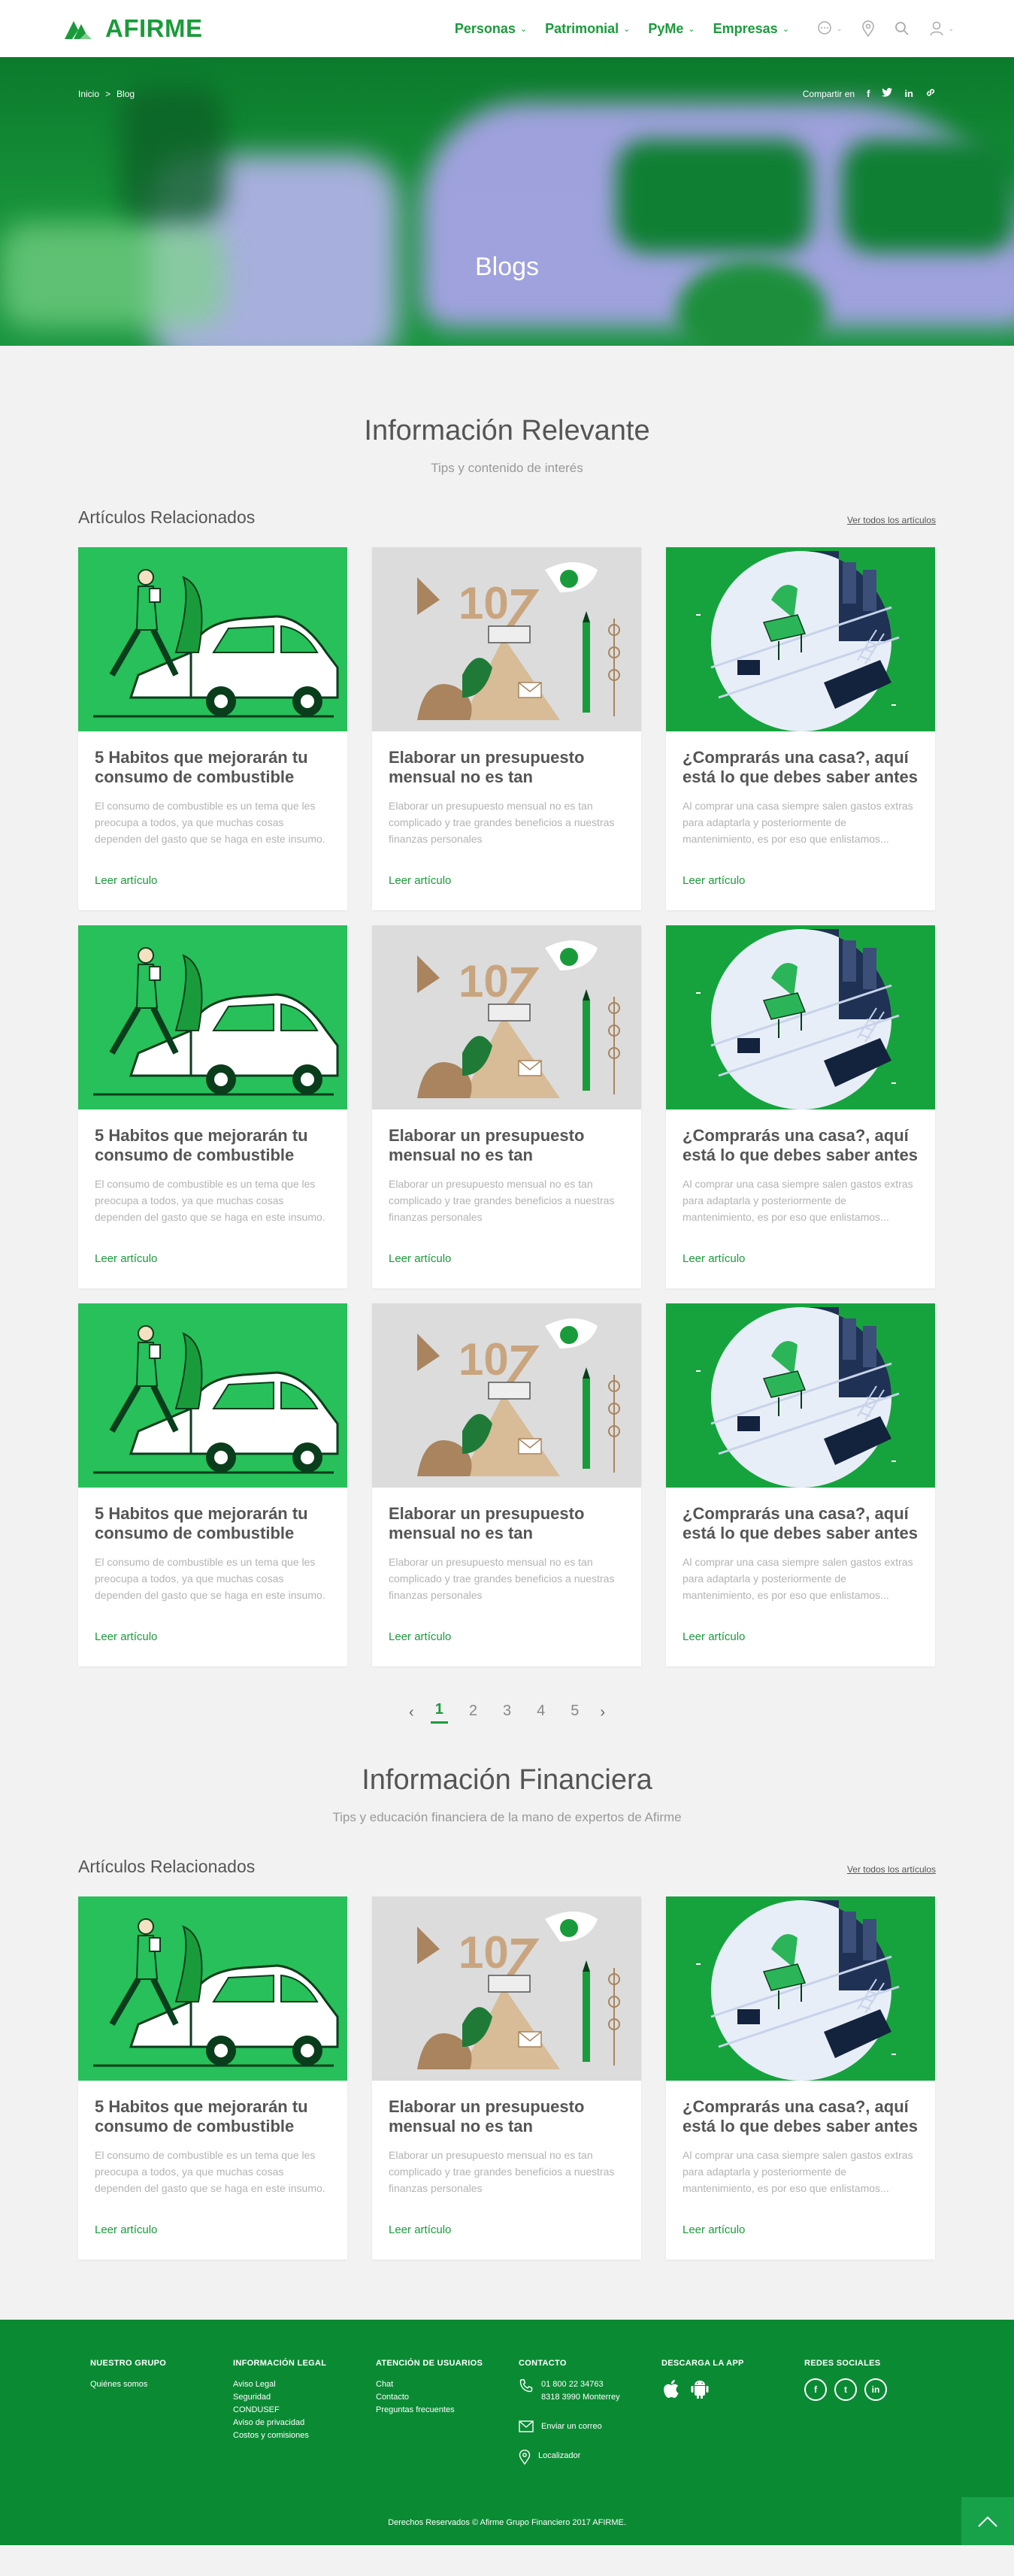 This screenshot has width=1014, height=2576. What do you see at coordinates (829, 28) in the screenshot?
I see `chat-icon: ⌄` at bounding box center [829, 28].